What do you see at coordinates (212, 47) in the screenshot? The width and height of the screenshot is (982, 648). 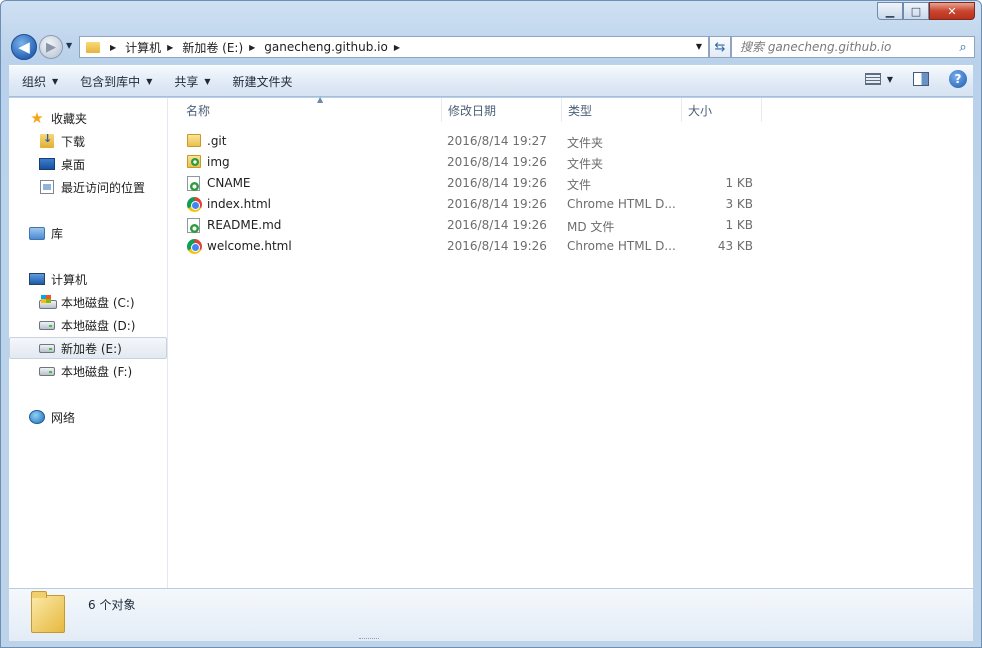 I see `breadcrumb-drive-e: 新加卷 (E:)` at bounding box center [212, 47].